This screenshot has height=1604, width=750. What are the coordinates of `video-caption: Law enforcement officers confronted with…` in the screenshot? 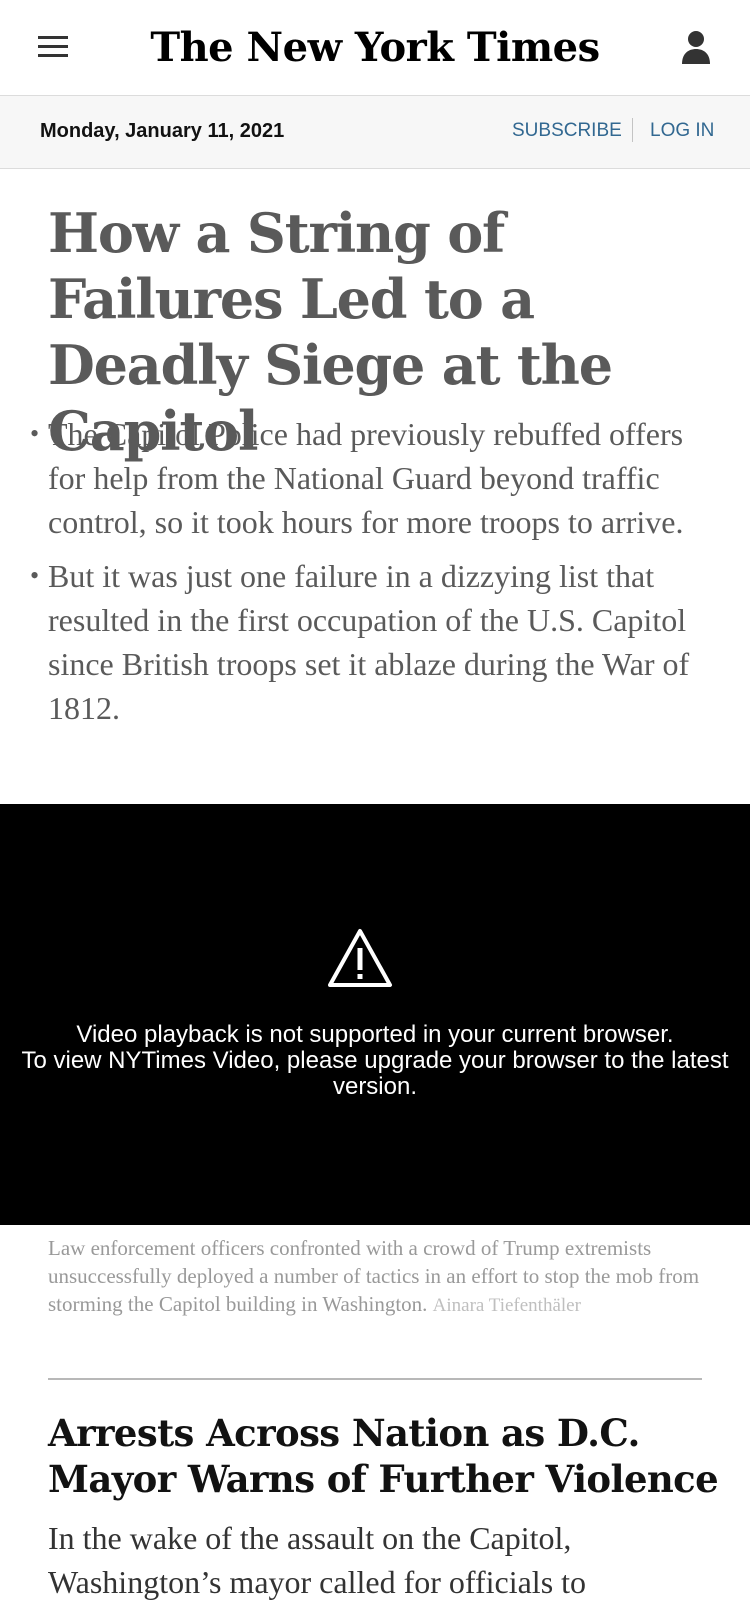 It's located at (378, 1277).